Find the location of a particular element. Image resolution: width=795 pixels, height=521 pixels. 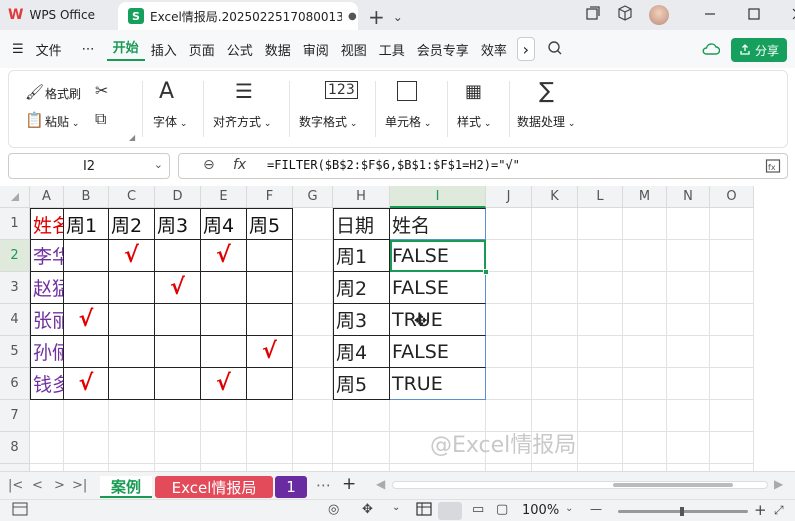

result-name-header: 姓名 is located at coordinates (438, 224).